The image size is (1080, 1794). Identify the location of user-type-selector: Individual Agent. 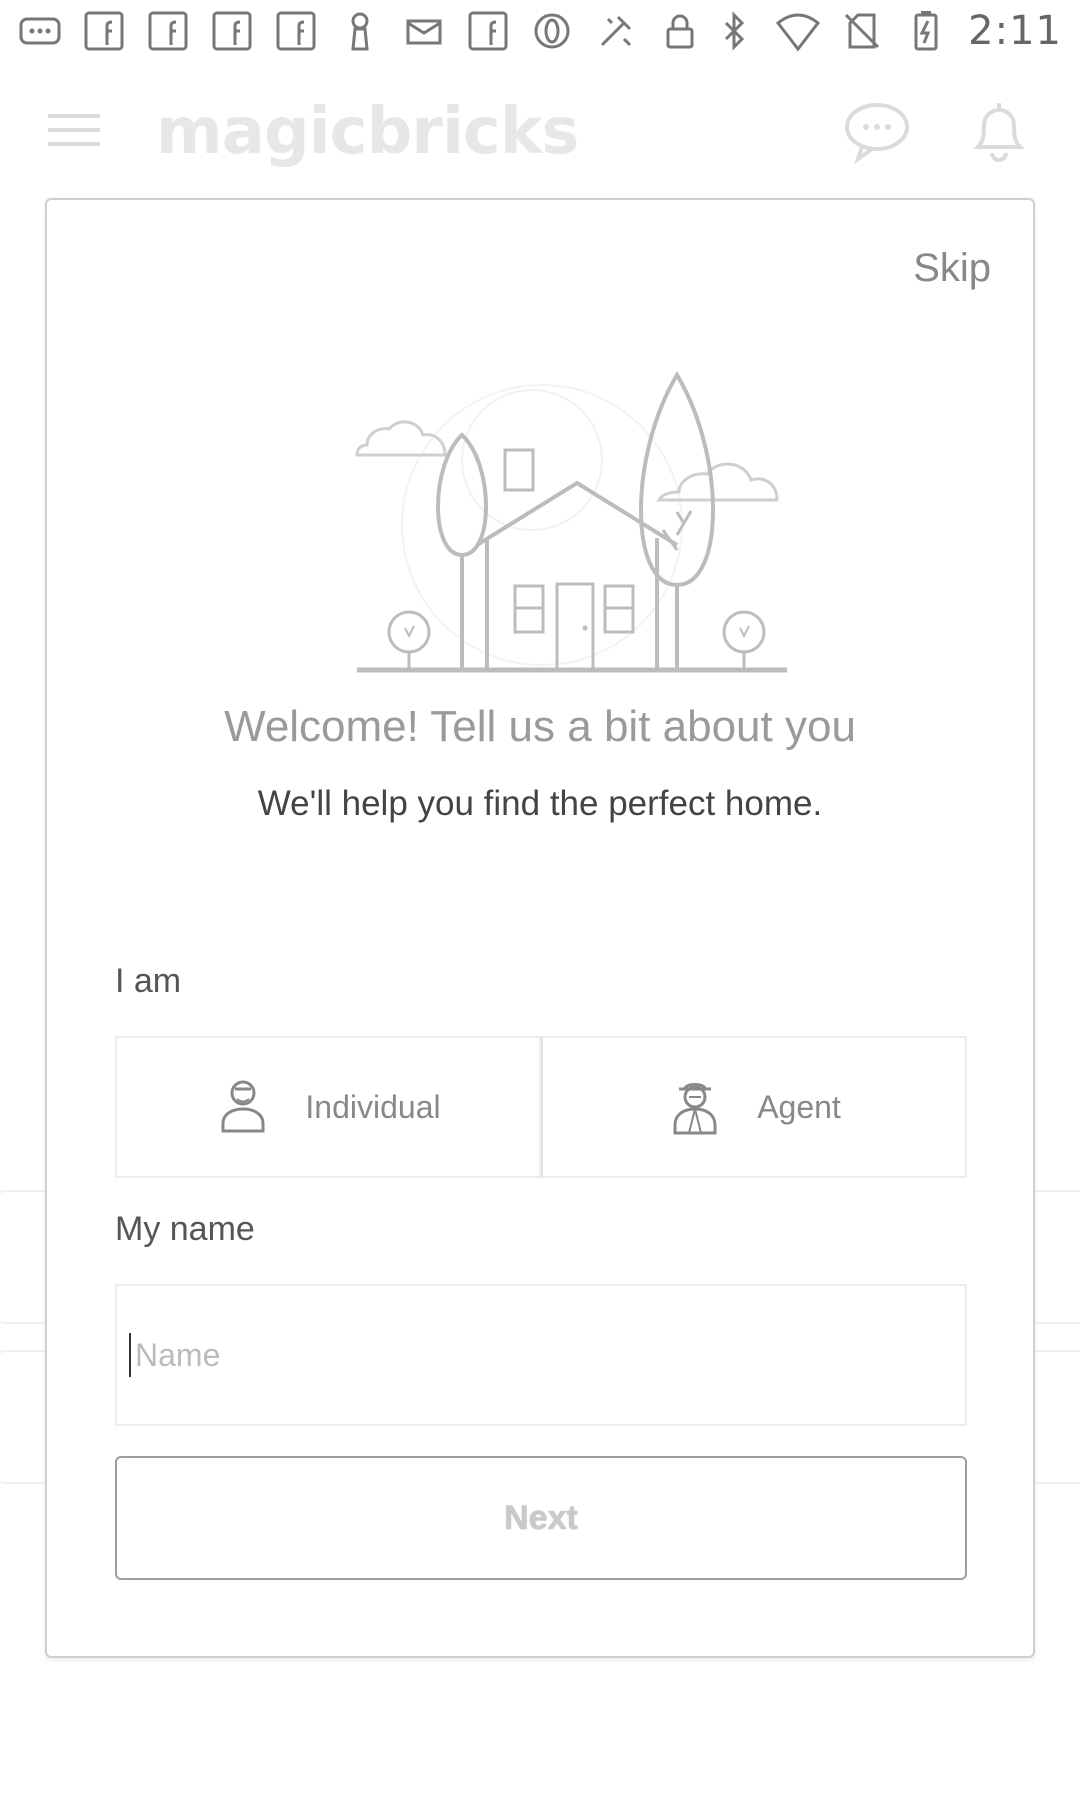
(541, 1107).